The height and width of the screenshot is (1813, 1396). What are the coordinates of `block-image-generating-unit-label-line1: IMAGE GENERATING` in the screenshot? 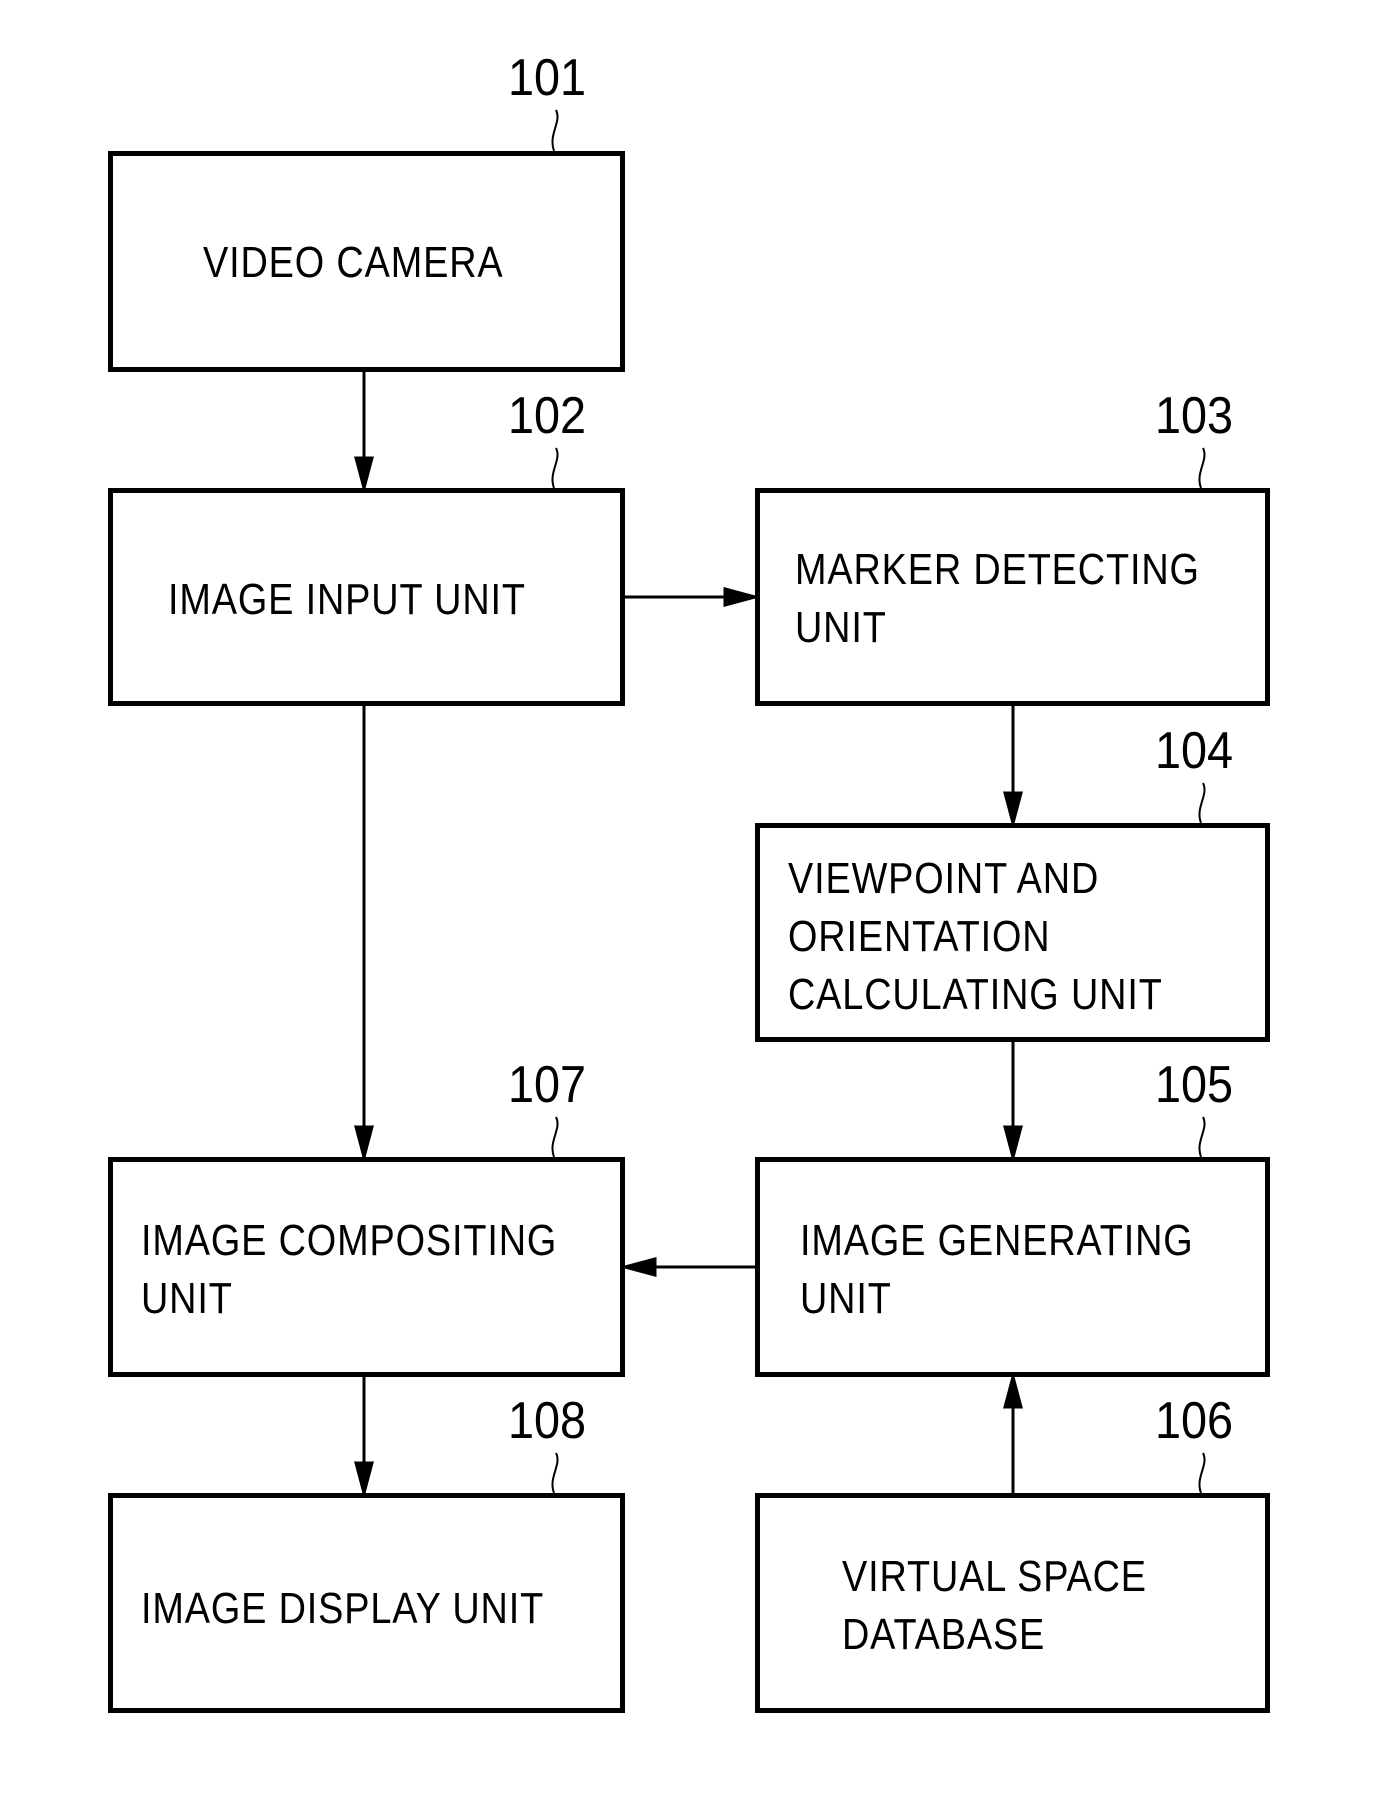 It's located at (997, 1240).